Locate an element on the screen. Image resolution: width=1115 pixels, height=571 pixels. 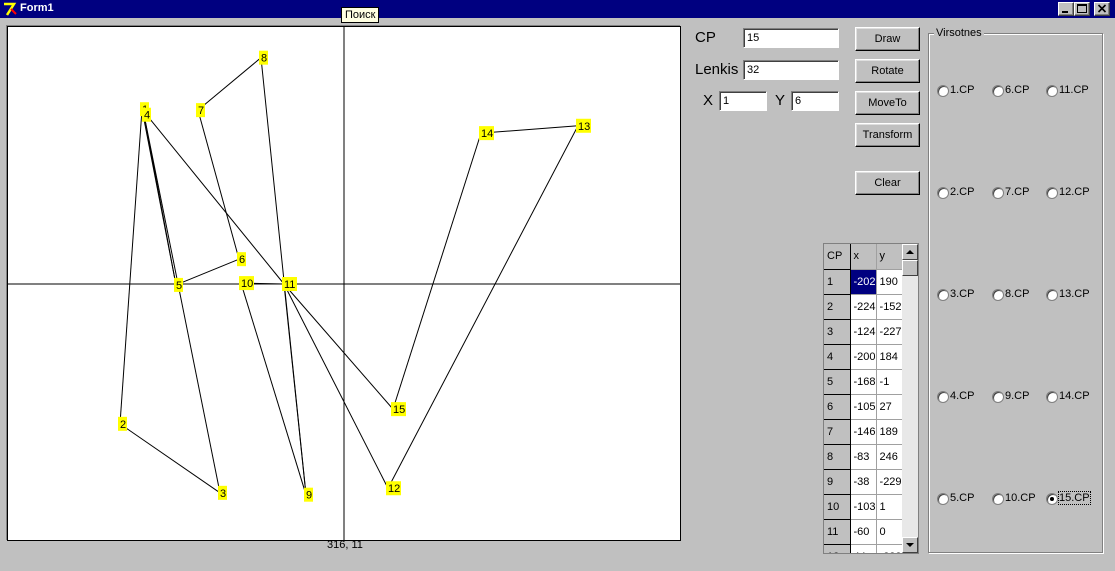
lenkis-input: 32 is located at coordinates (791, 70).